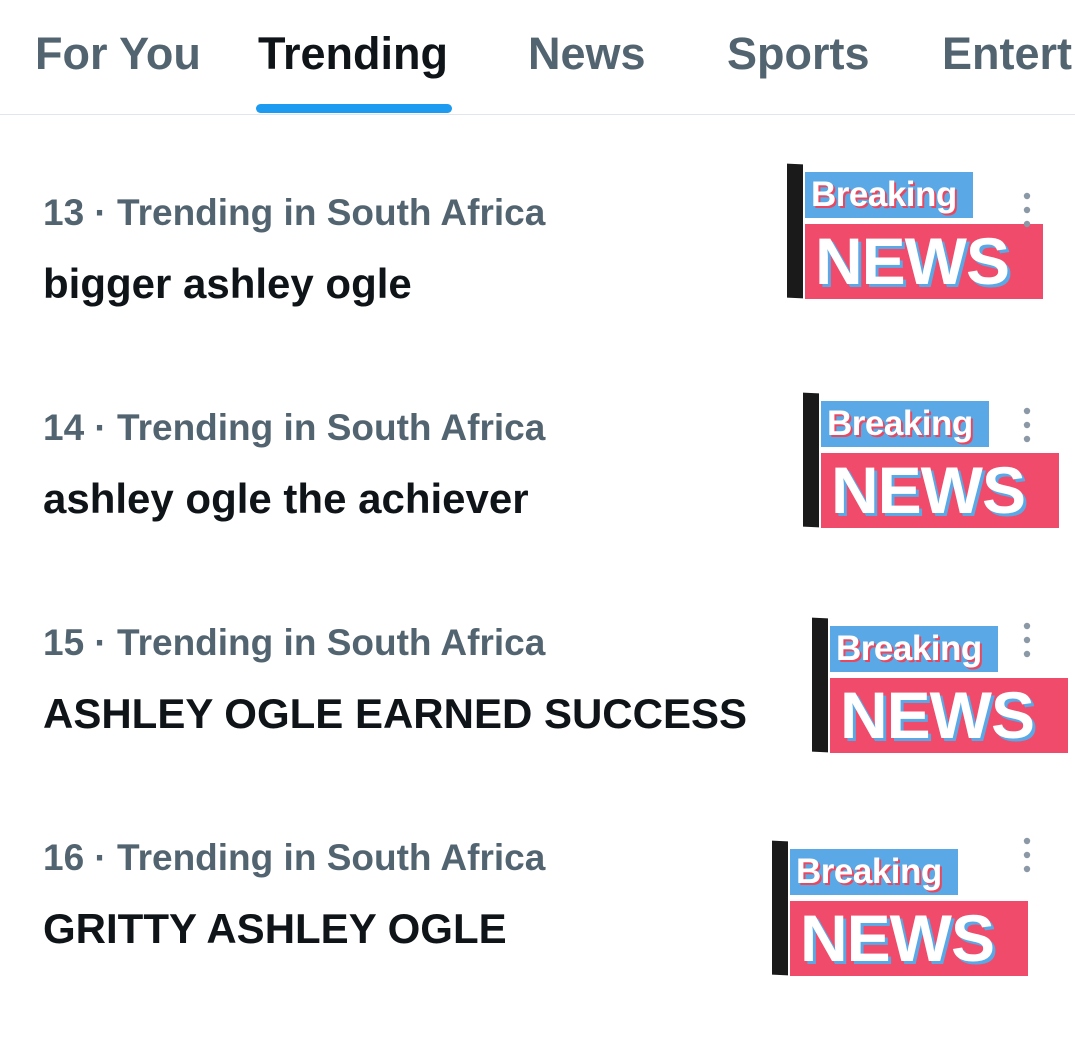  What do you see at coordinates (294, 857) in the screenshot?
I see `trend-meta: 16 · Trending in South Africa` at bounding box center [294, 857].